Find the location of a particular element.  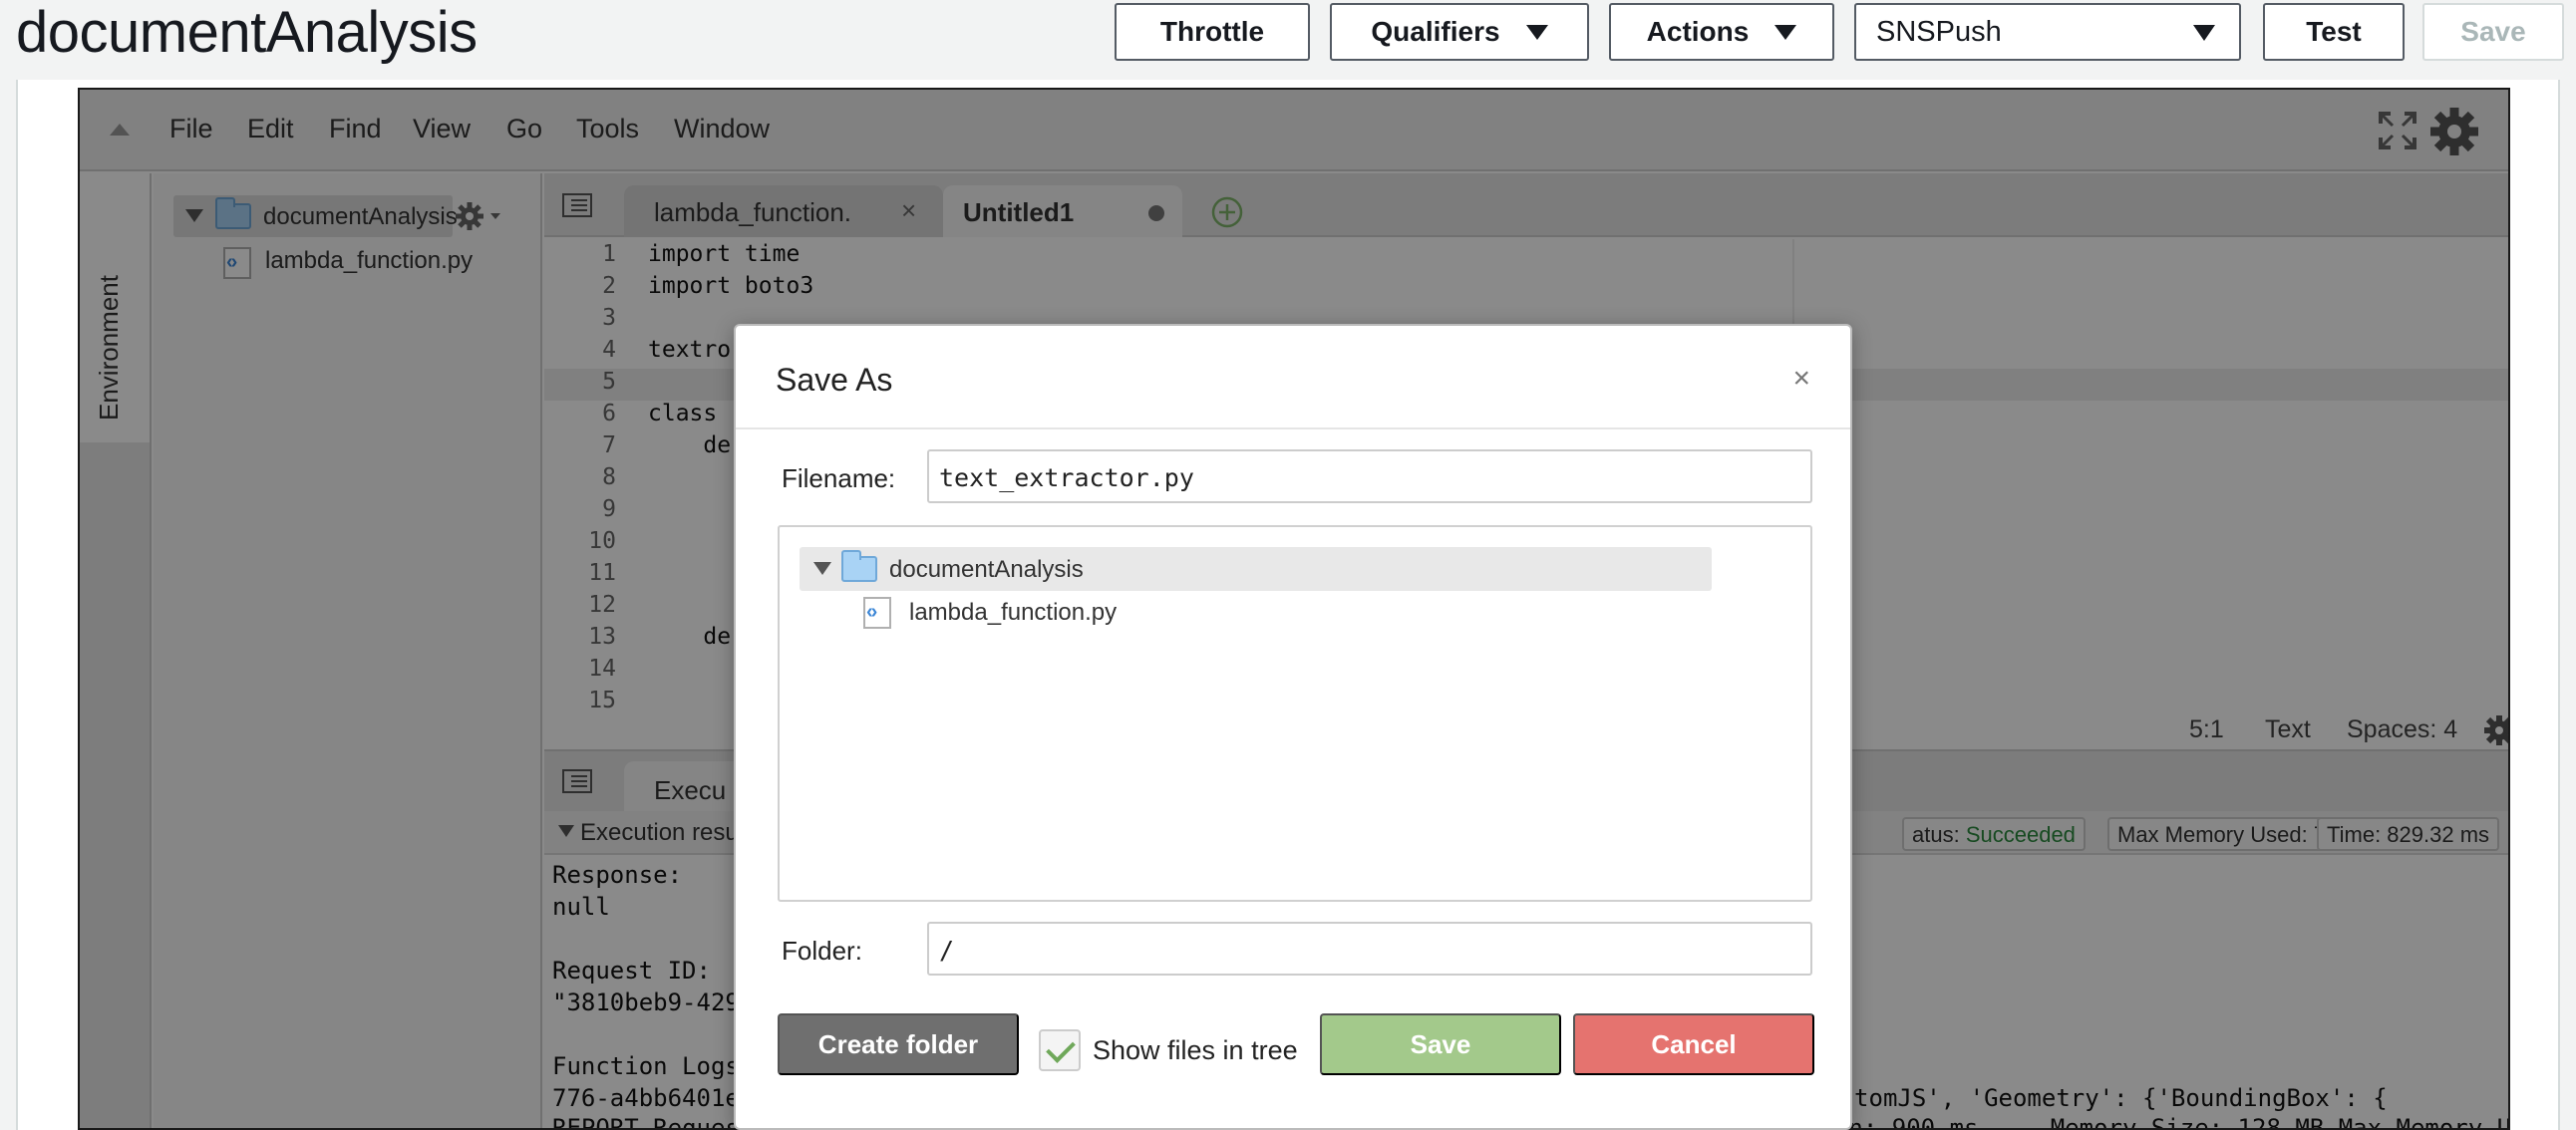

test-label: Test is located at coordinates (2334, 31).